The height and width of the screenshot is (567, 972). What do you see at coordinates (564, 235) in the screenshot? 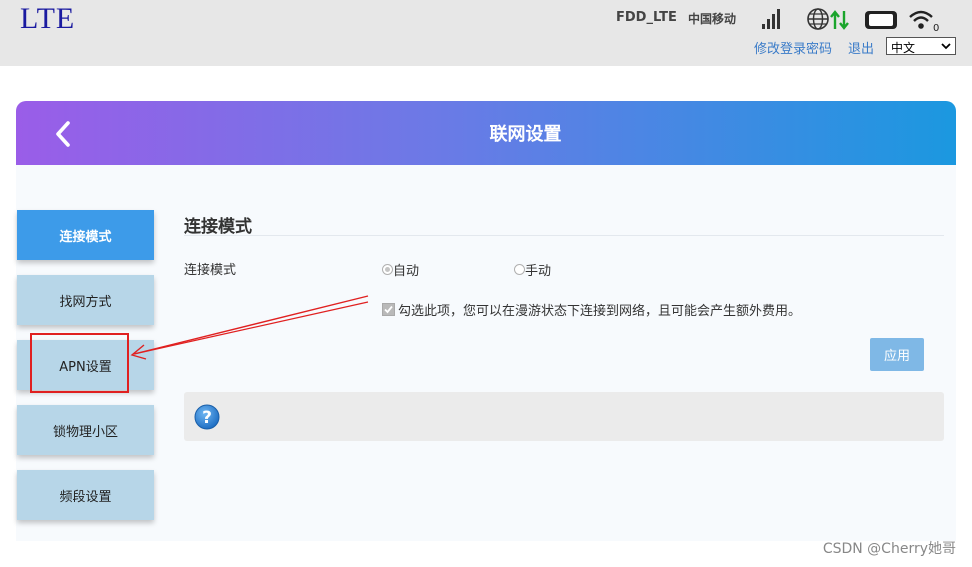
I see `section-divider` at bounding box center [564, 235].